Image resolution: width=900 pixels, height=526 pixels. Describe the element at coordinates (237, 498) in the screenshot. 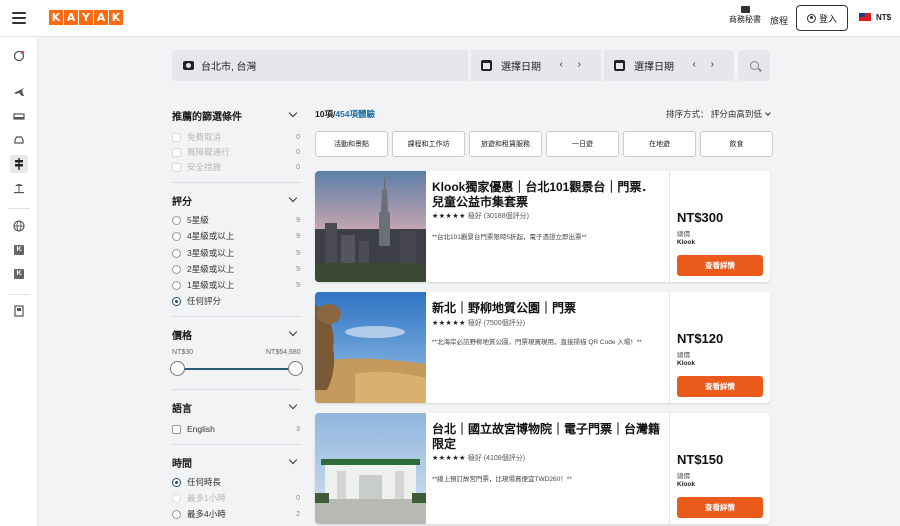

I see `filter-duration-1h: 最多1小時 0` at that location.